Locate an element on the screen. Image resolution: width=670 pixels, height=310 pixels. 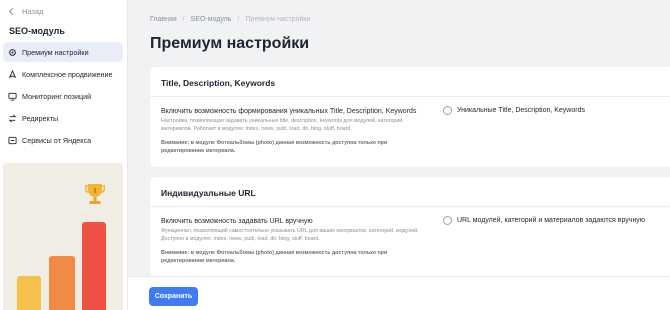
unique-meta-checkbox: Уникальные Title, Description, Keywords is located at coordinates (514, 110).